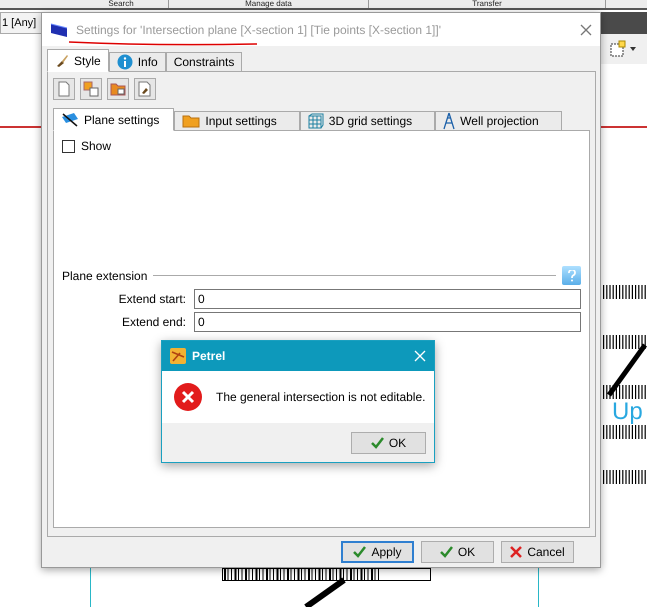 Image resolution: width=647 pixels, height=607 pixels. What do you see at coordinates (269, 4) in the screenshot?
I see `menu-tab: Manage data` at bounding box center [269, 4].